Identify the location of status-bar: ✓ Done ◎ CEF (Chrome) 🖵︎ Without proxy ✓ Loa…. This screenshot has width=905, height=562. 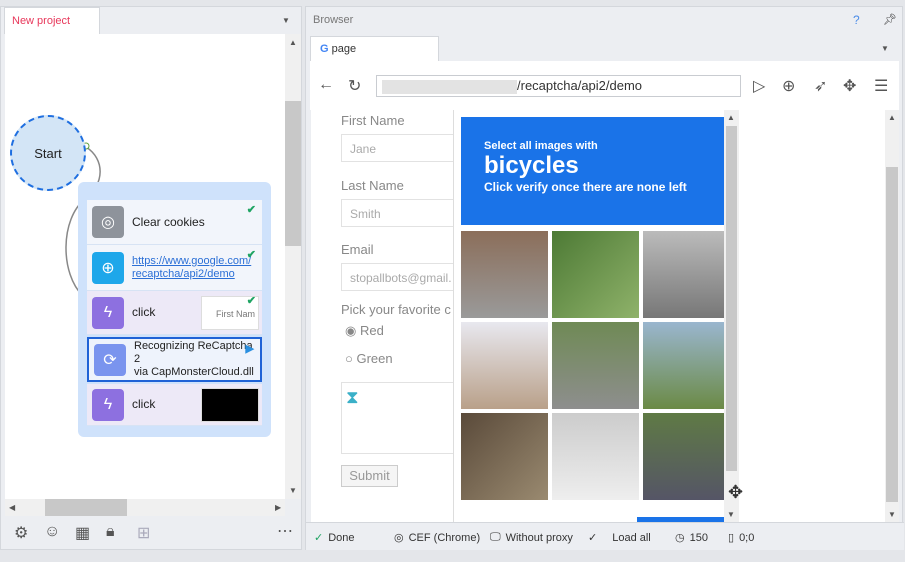
(605, 536).